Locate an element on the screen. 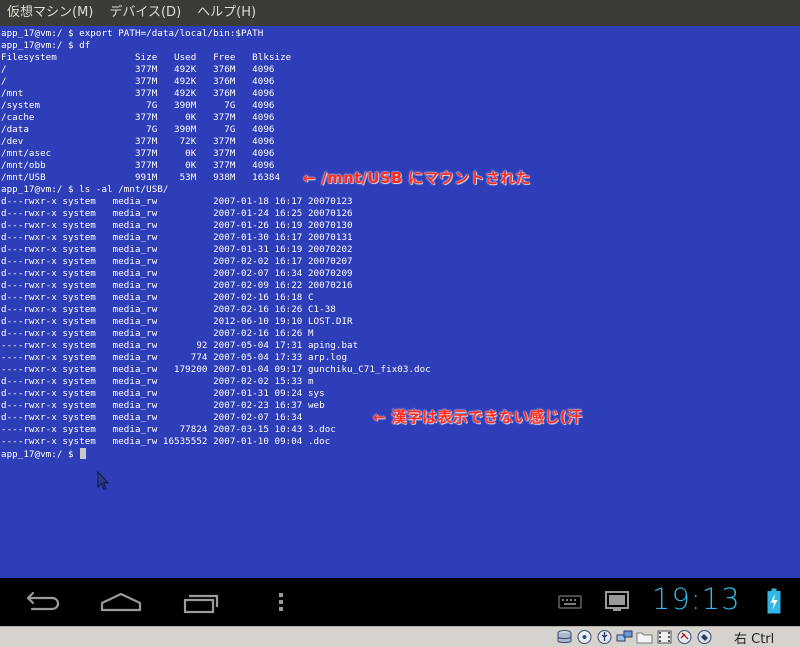  terminal-prompt: app_17@vm:/ $ is located at coordinates (40, 454).